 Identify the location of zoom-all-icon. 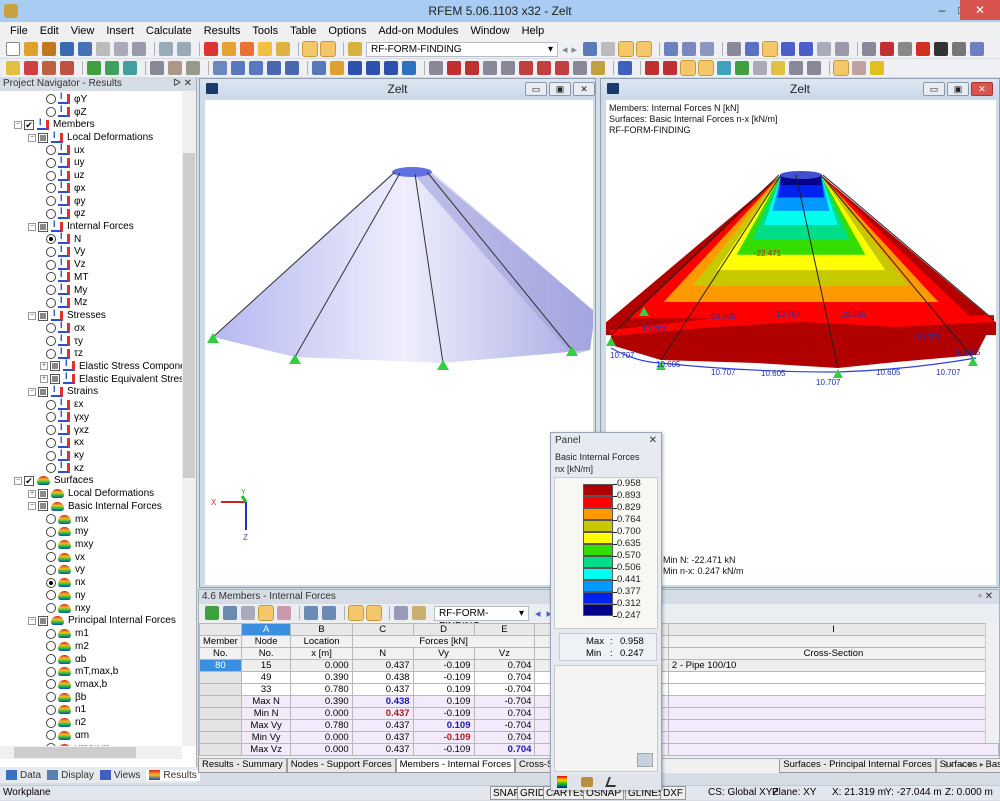
(436, 68).